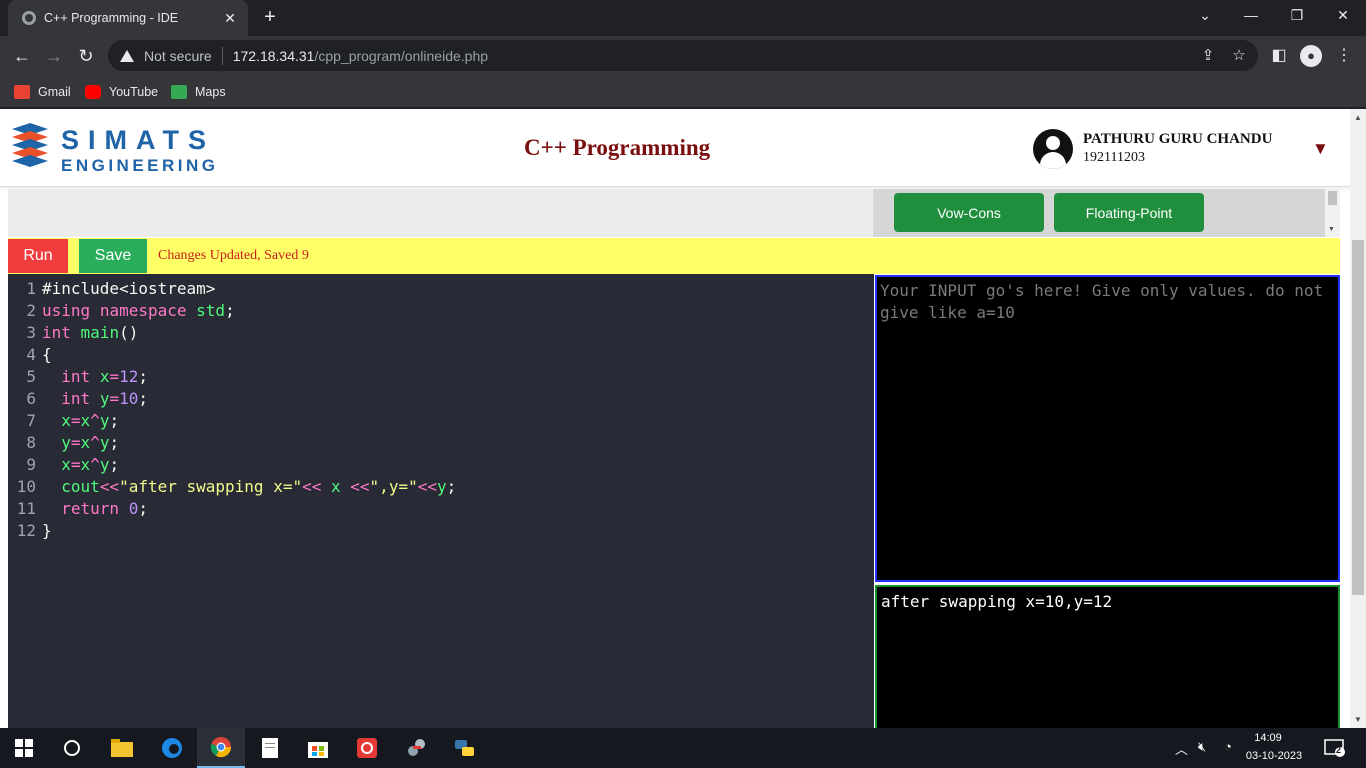 The height and width of the screenshot is (768, 1366). I want to click on snippet-bar: Vow-Cons Floating-Point ▼, so click(674, 213).